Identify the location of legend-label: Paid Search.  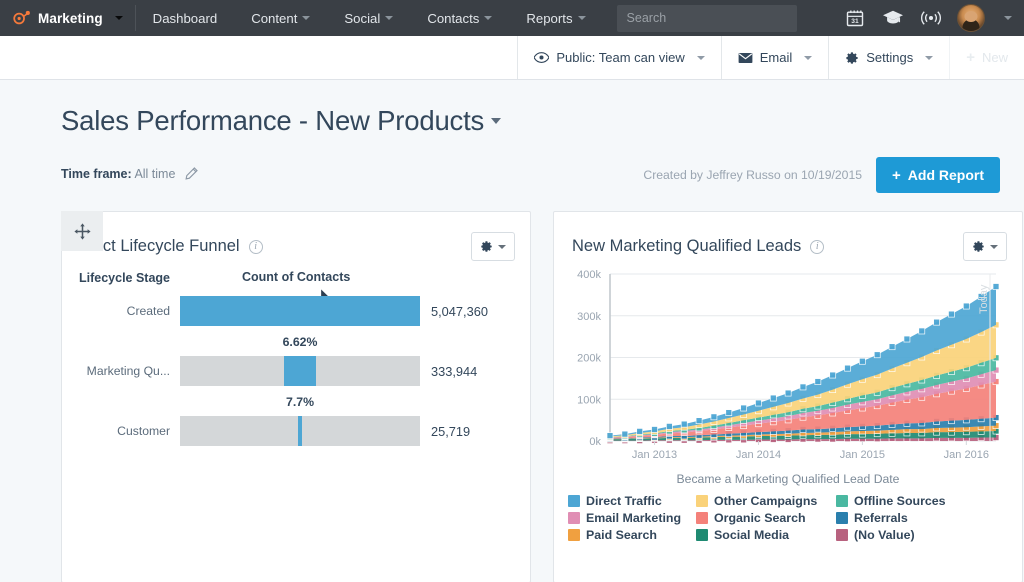
(621, 535).